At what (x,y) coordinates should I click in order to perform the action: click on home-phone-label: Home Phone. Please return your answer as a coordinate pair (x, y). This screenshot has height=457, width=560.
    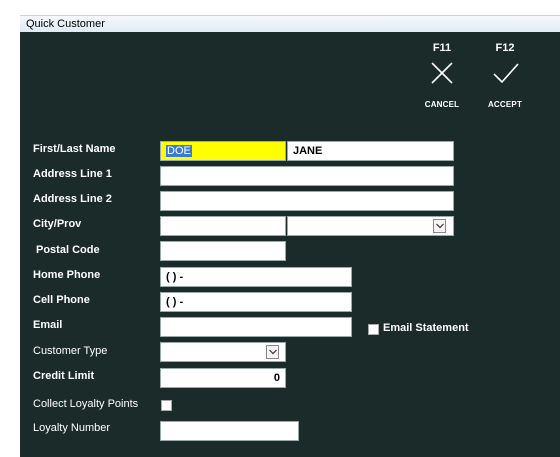
    Looking at the image, I should click on (67, 275).